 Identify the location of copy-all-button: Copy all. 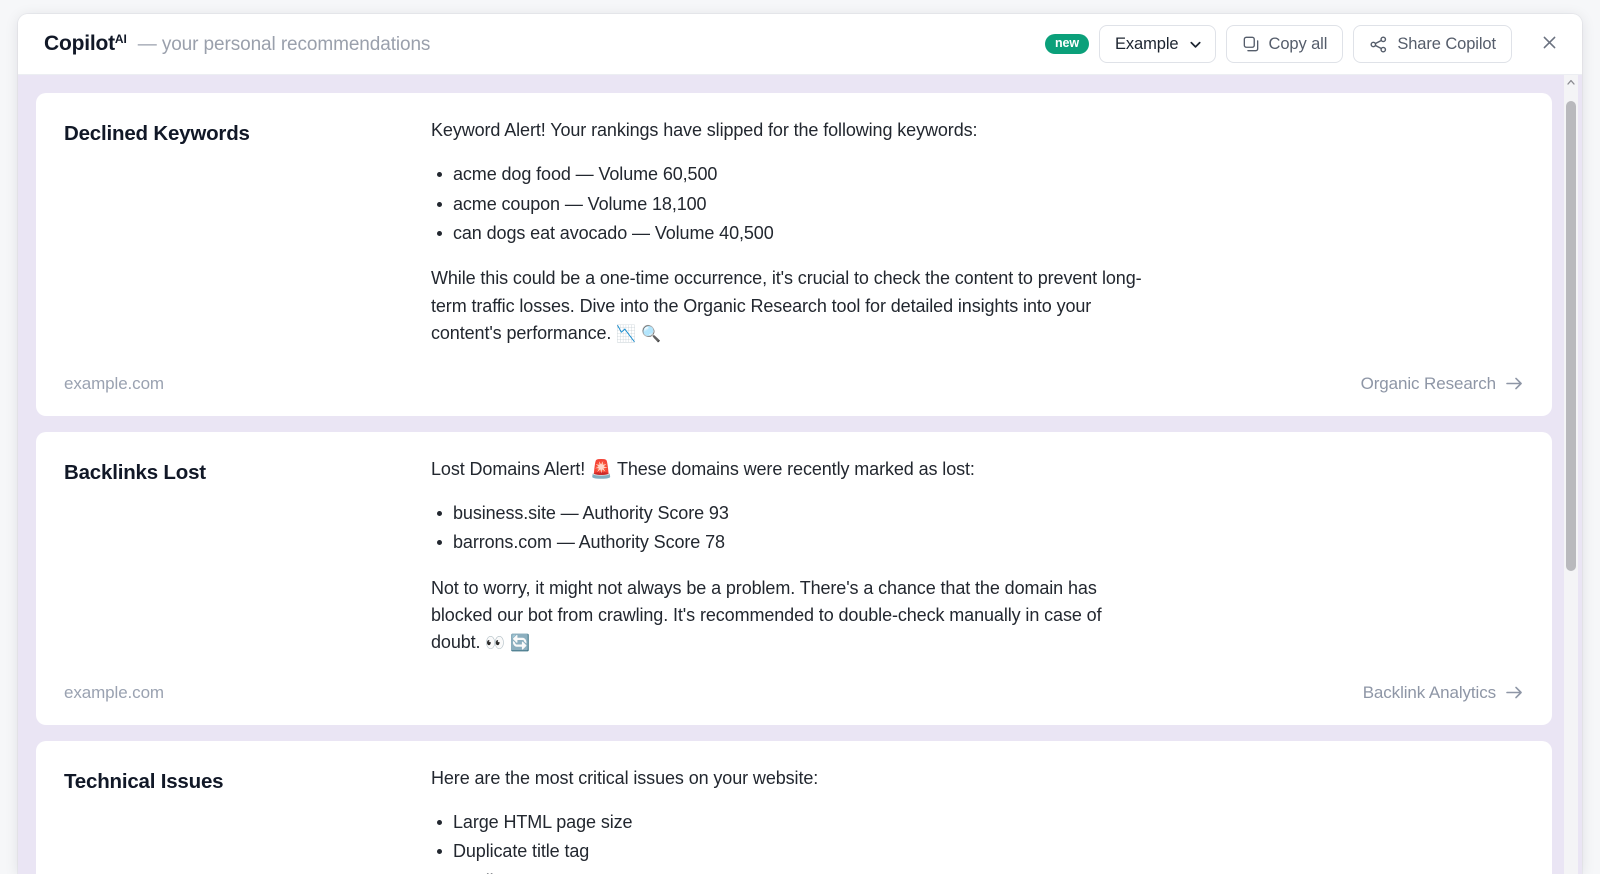
(1284, 44).